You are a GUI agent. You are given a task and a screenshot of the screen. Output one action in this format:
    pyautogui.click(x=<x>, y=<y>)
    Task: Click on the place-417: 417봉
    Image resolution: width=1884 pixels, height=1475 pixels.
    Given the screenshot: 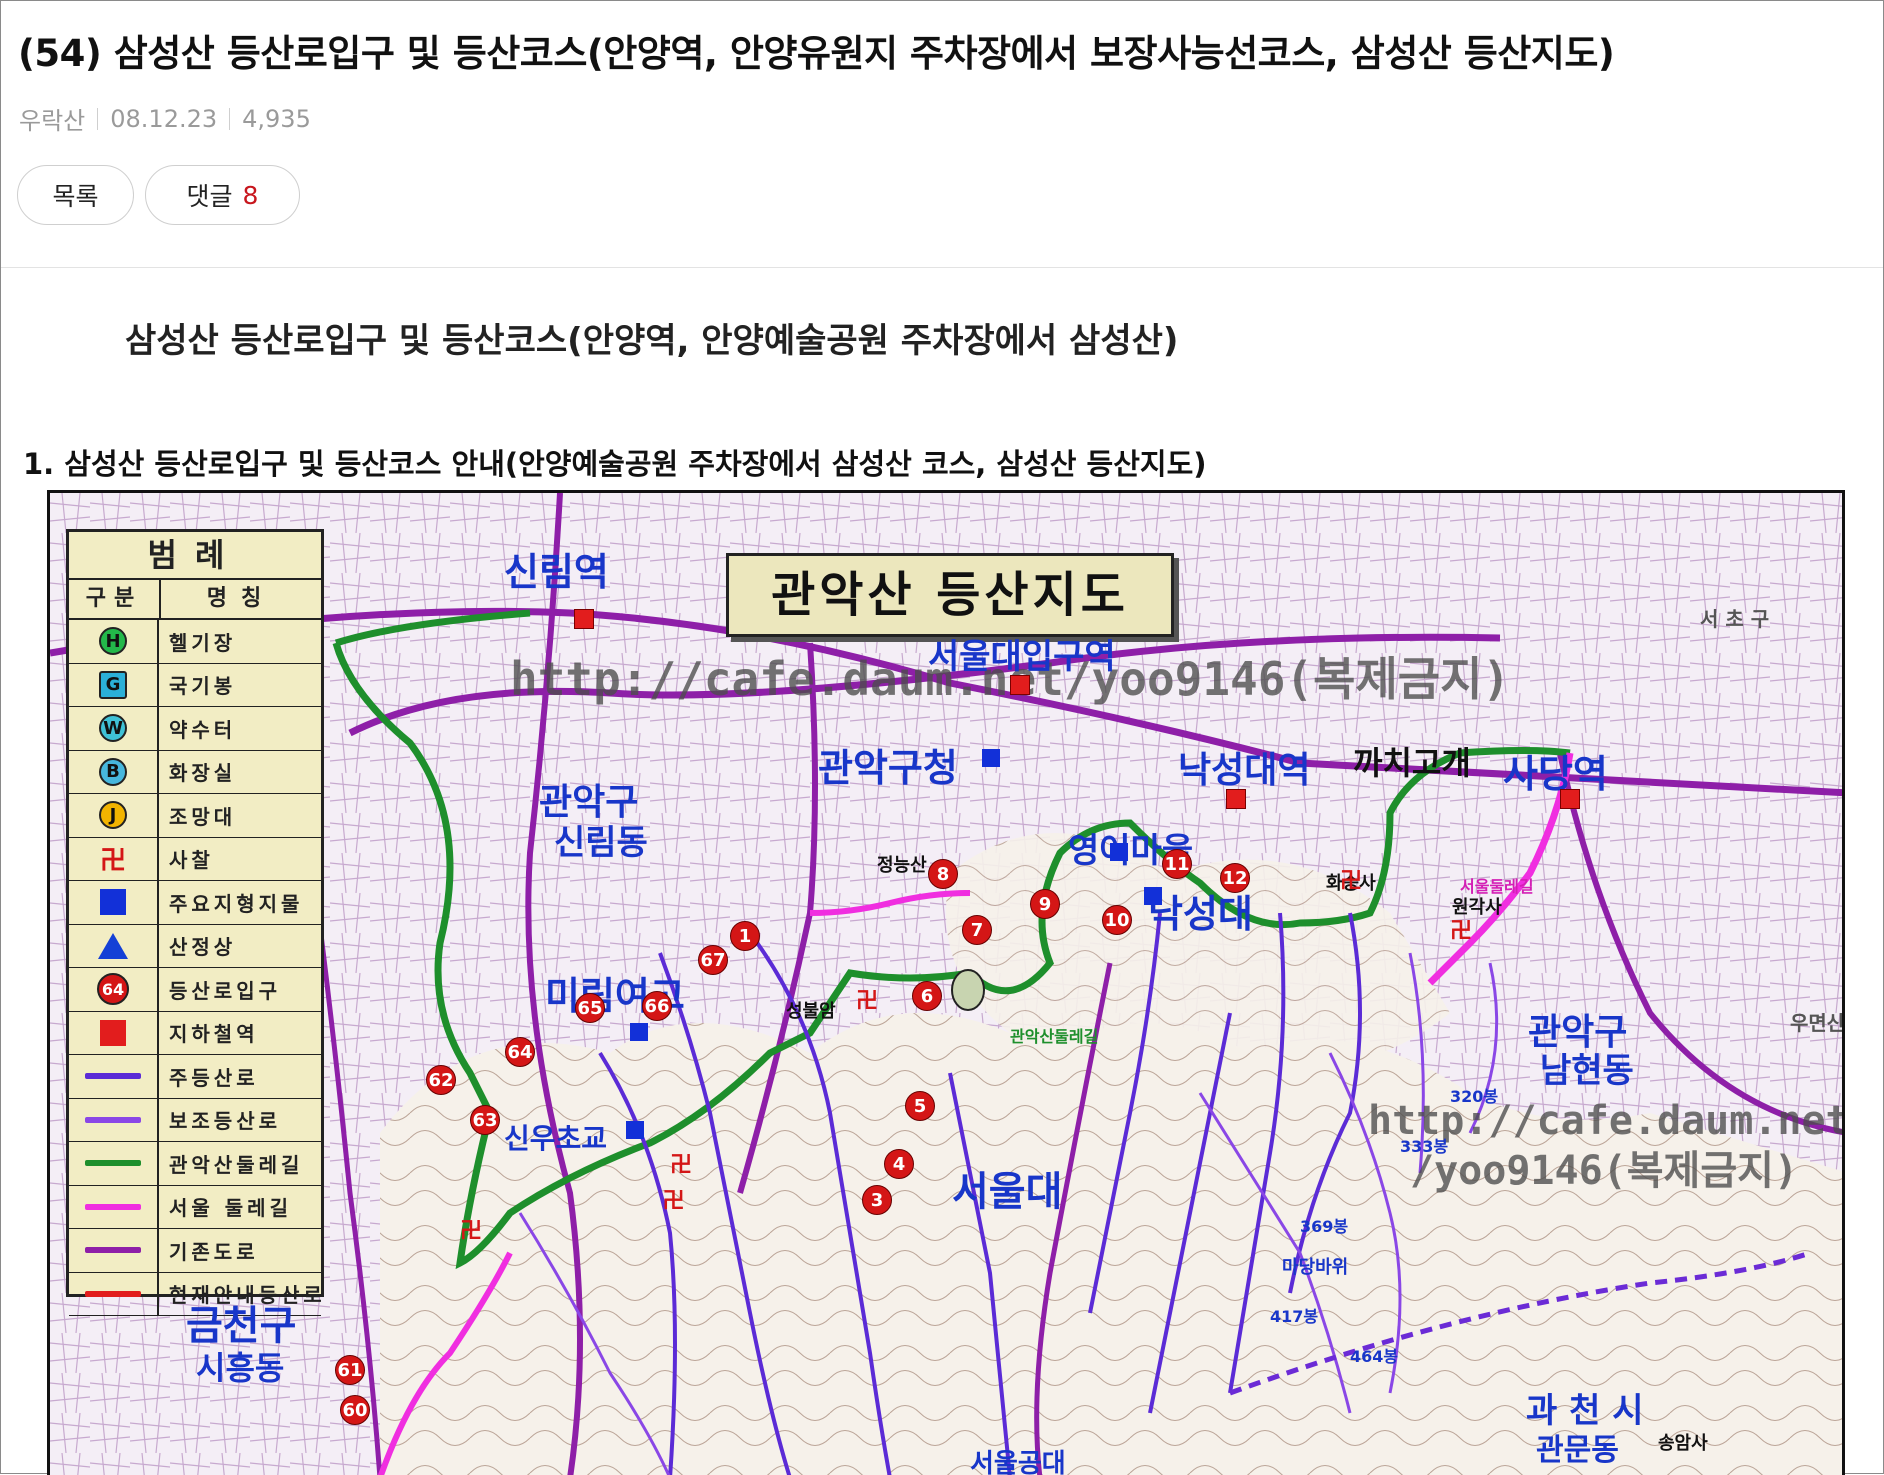 What is the action you would take?
    pyautogui.click(x=1294, y=1316)
    